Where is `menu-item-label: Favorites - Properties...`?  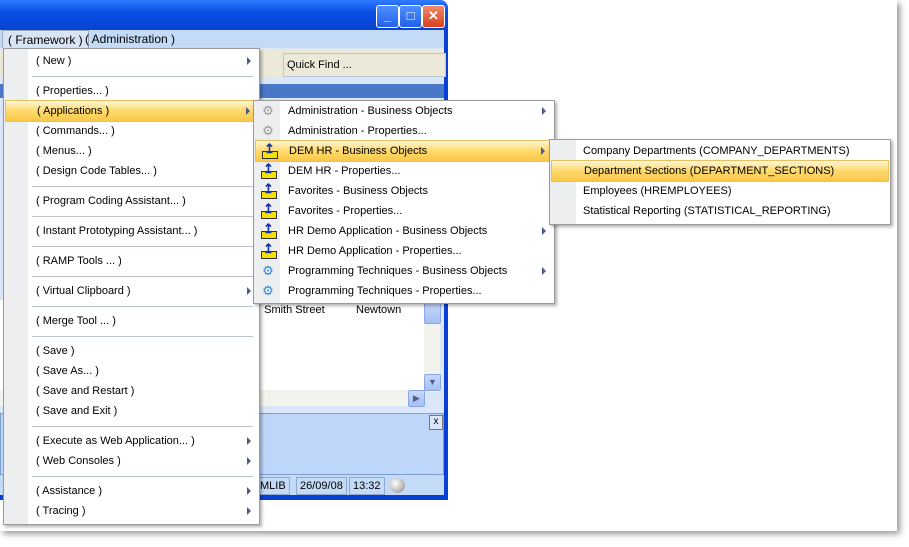
menu-item-label: Favorites - Properties... is located at coordinates (345, 211).